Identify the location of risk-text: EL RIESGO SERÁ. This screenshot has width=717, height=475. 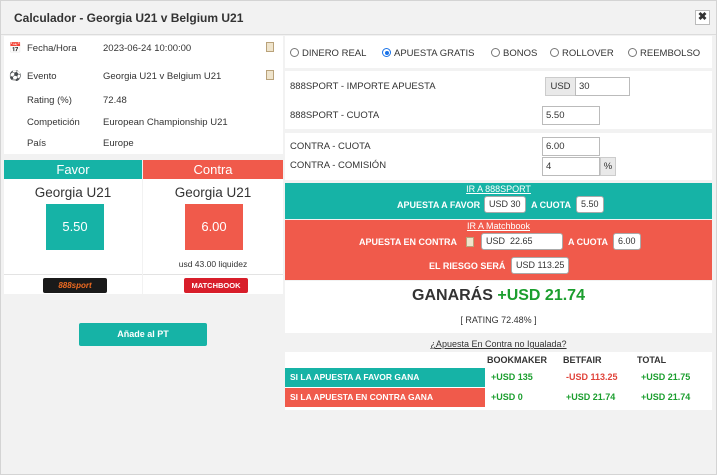
(467, 266).